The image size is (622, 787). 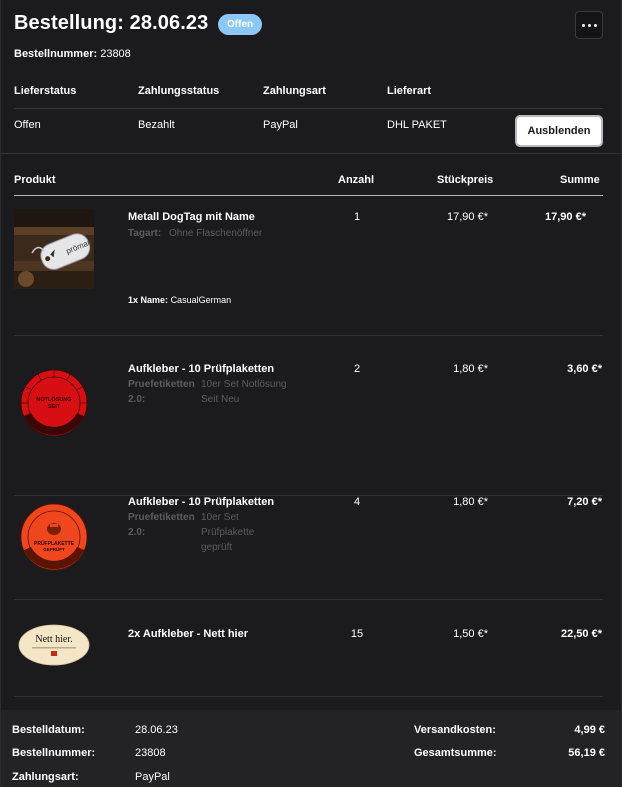 I want to click on quantity-column-header: Anzahl, so click(x=356, y=180).